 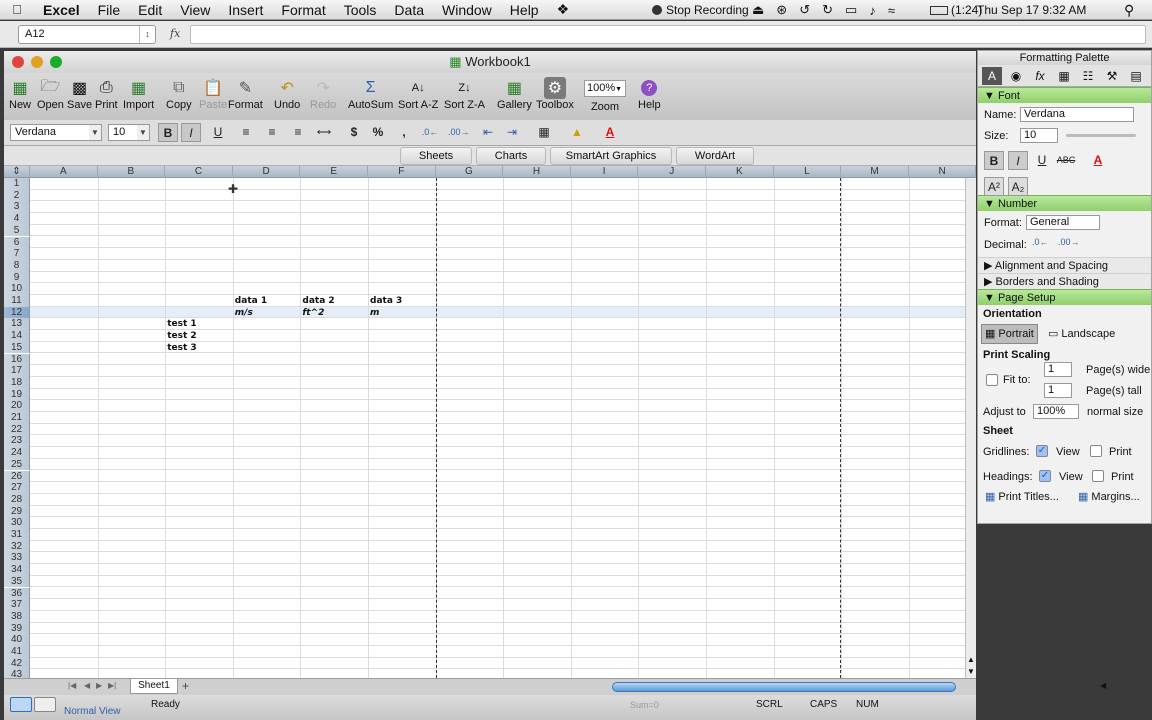 What do you see at coordinates (1064, 203) in the screenshot?
I see `number-section-header: ▼ Number` at bounding box center [1064, 203].